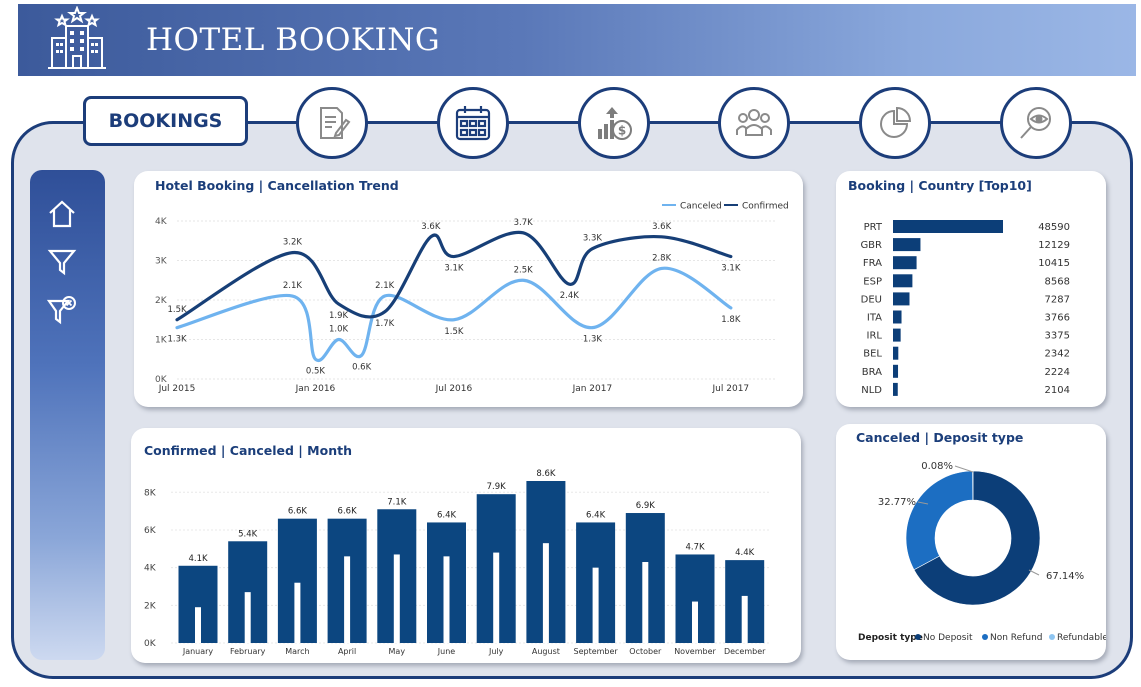 This screenshot has width=1141, height=687. I want to click on tab-insights, so click(1036, 123).